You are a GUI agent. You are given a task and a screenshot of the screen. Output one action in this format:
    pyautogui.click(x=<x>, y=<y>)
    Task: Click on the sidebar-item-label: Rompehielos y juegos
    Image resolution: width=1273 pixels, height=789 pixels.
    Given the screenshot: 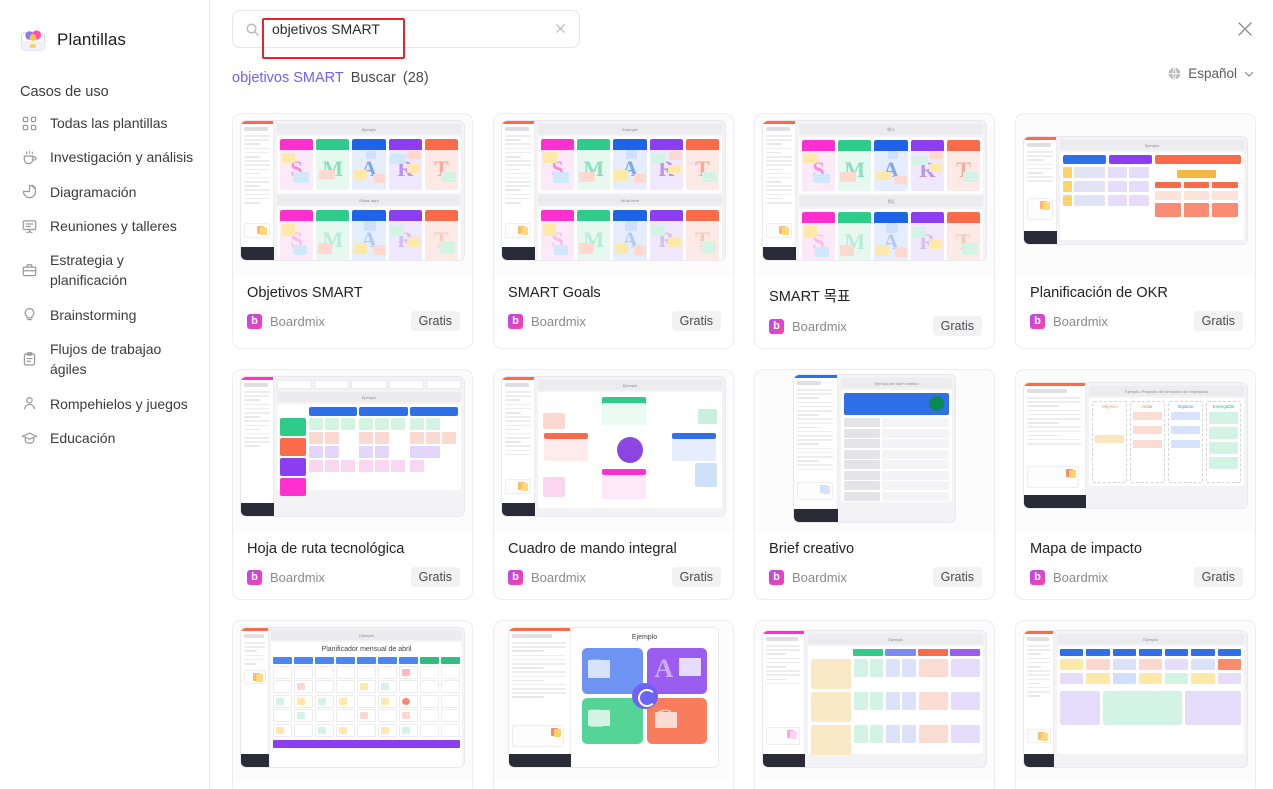 What is the action you would take?
    pyautogui.click(x=119, y=403)
    